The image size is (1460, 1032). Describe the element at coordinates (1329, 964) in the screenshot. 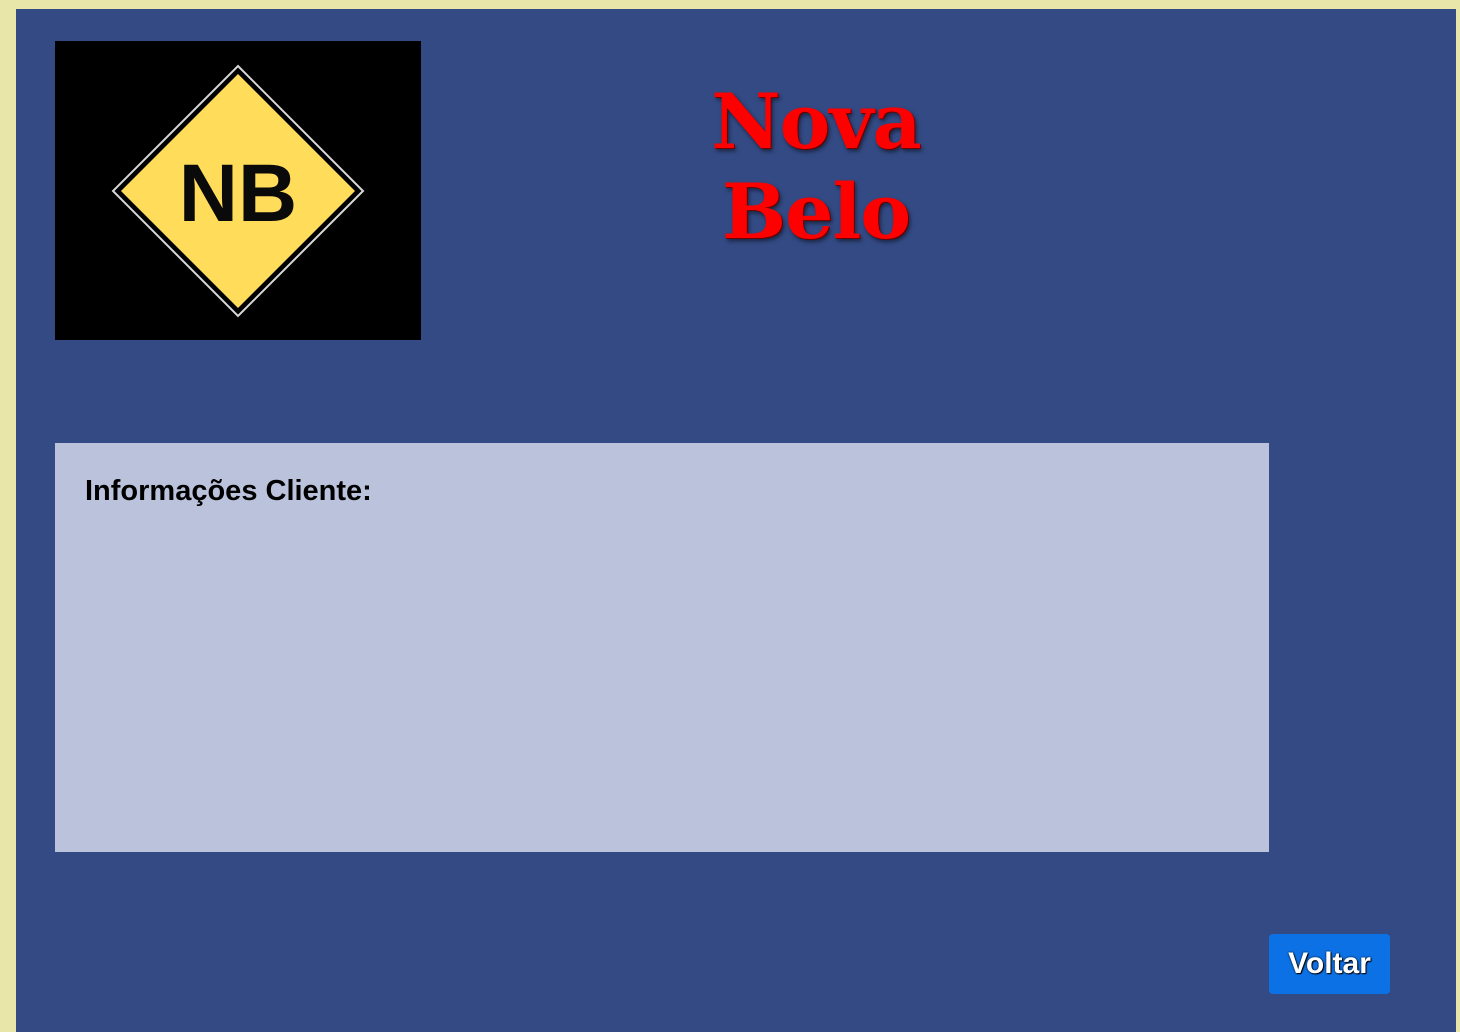

I see `back-button: Voltar` at that location.